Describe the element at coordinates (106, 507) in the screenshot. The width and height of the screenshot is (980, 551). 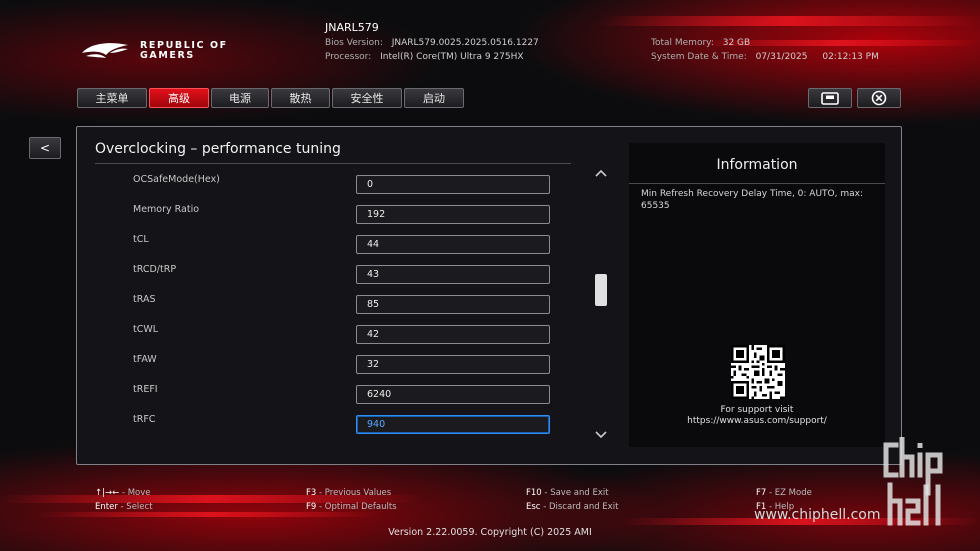
I see `help-enter-key: Enter` at that location.